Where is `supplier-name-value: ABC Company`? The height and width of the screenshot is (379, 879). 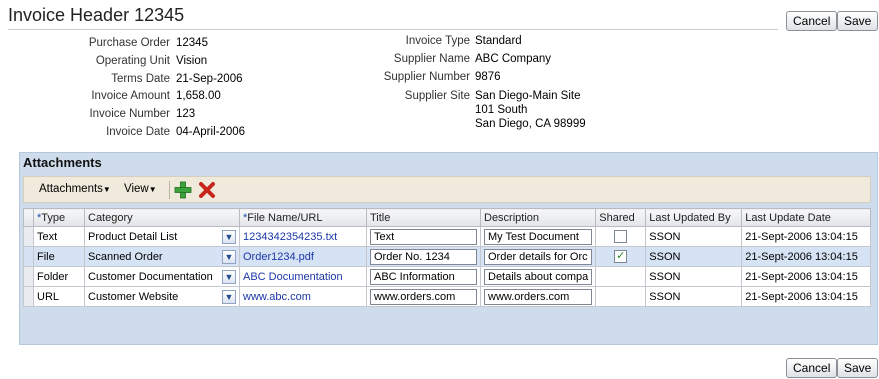 supplier-name-value: ABC Company is located at coordinates (513, 59).